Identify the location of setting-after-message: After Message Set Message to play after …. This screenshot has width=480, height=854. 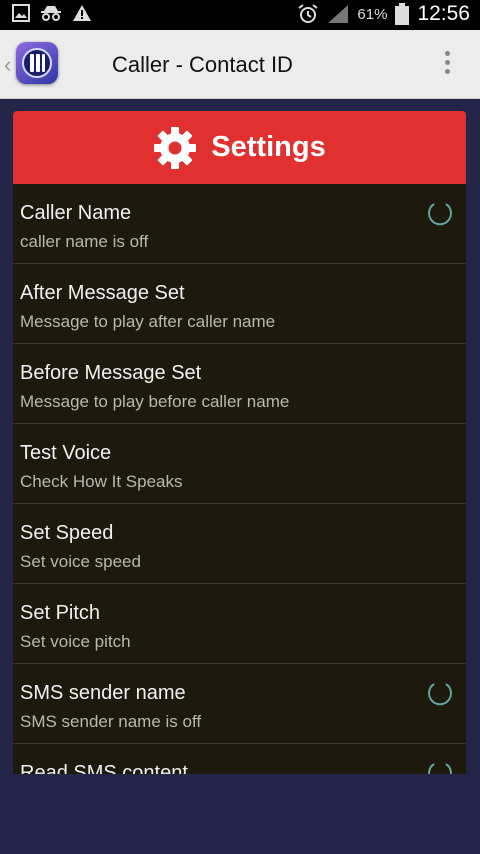
(239, 304).